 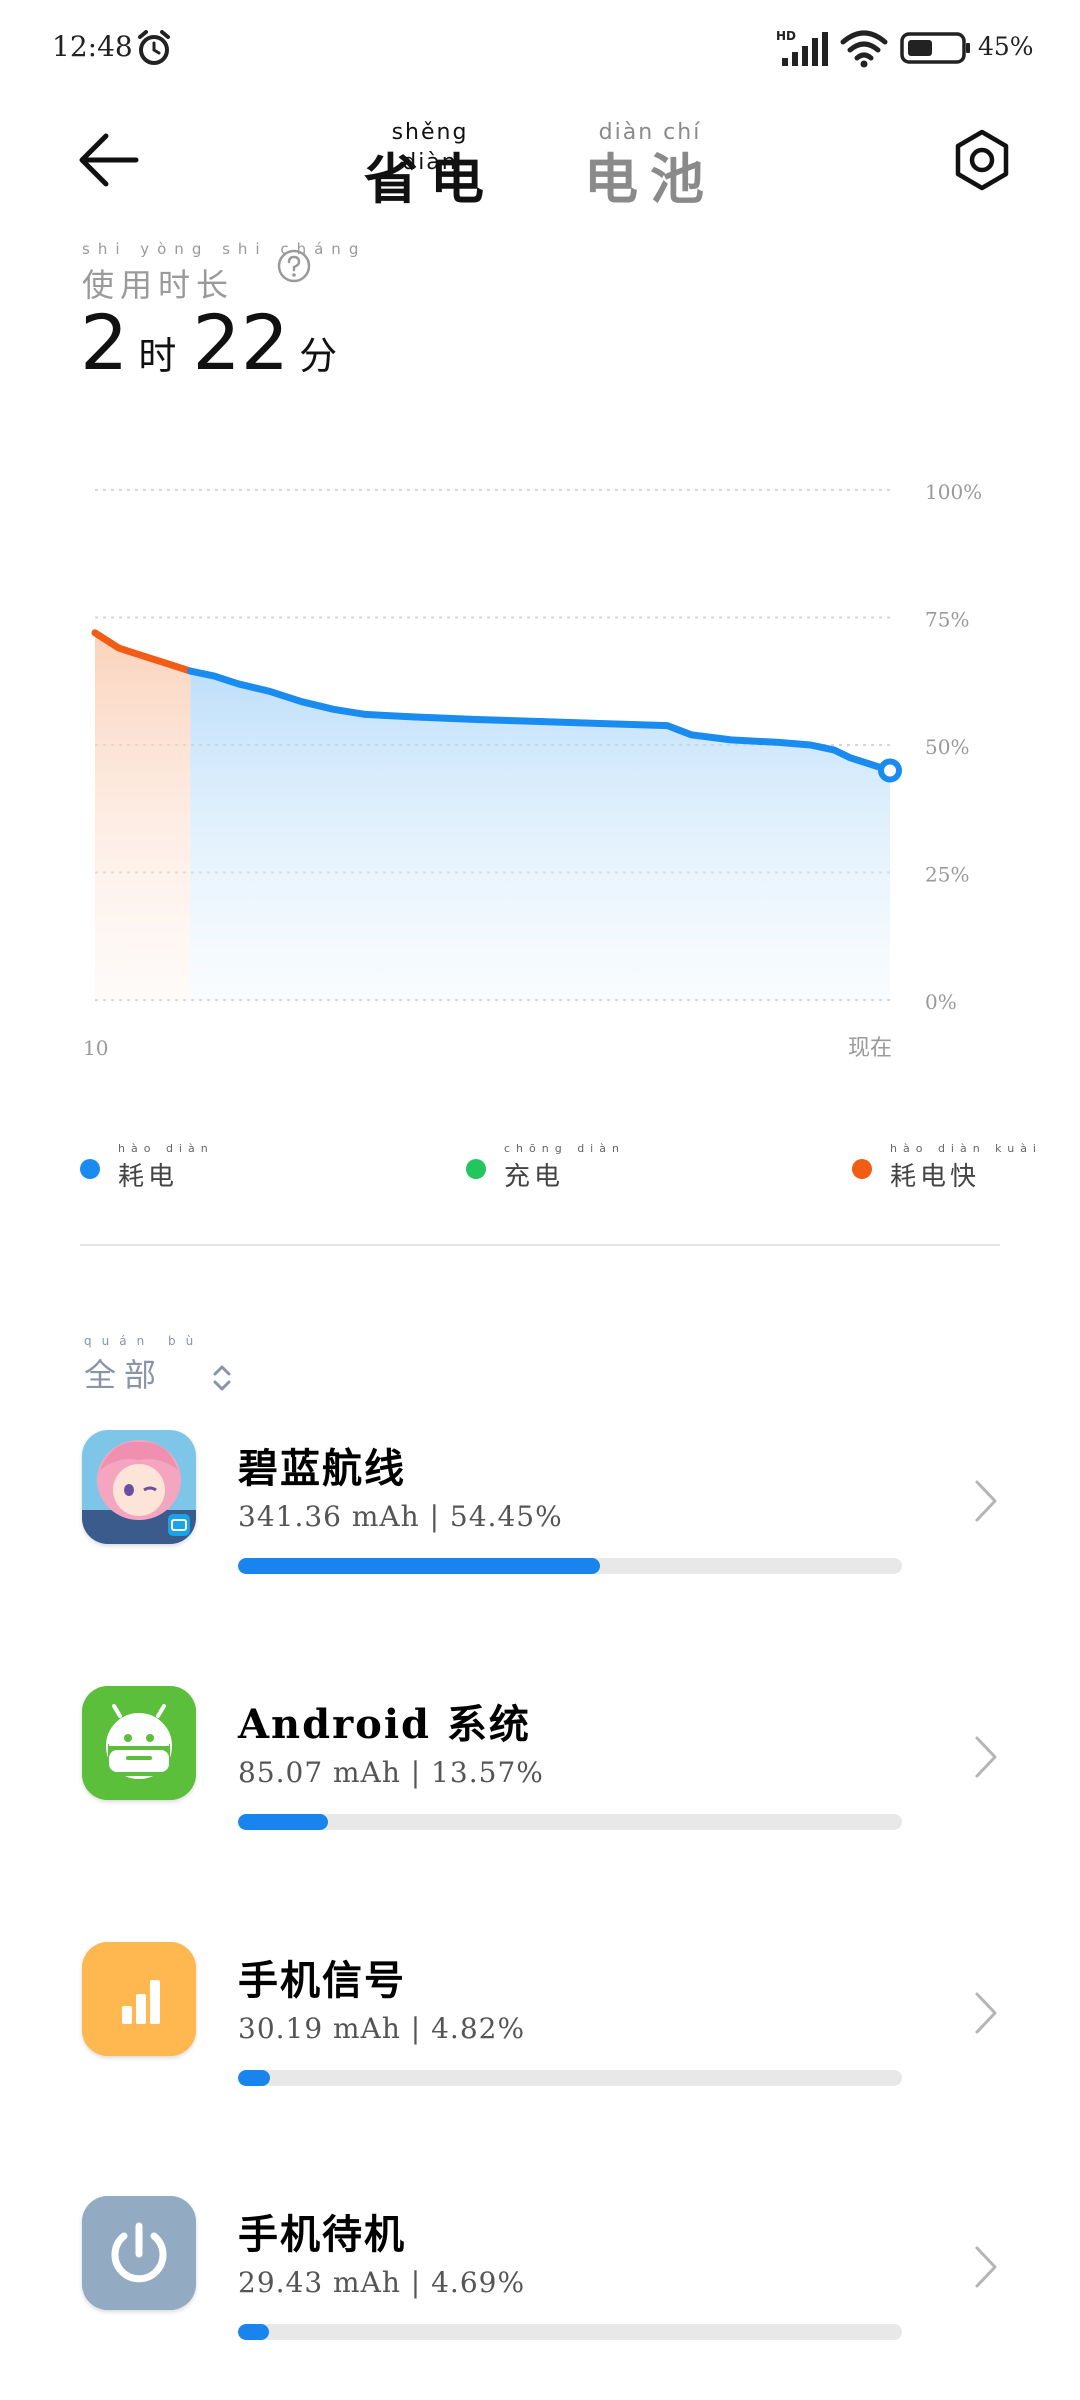 What do you see at coordinates (157, 356) in the screenshot?
I see `usage-hours-unit: 时` at bounding box center [157, 356].